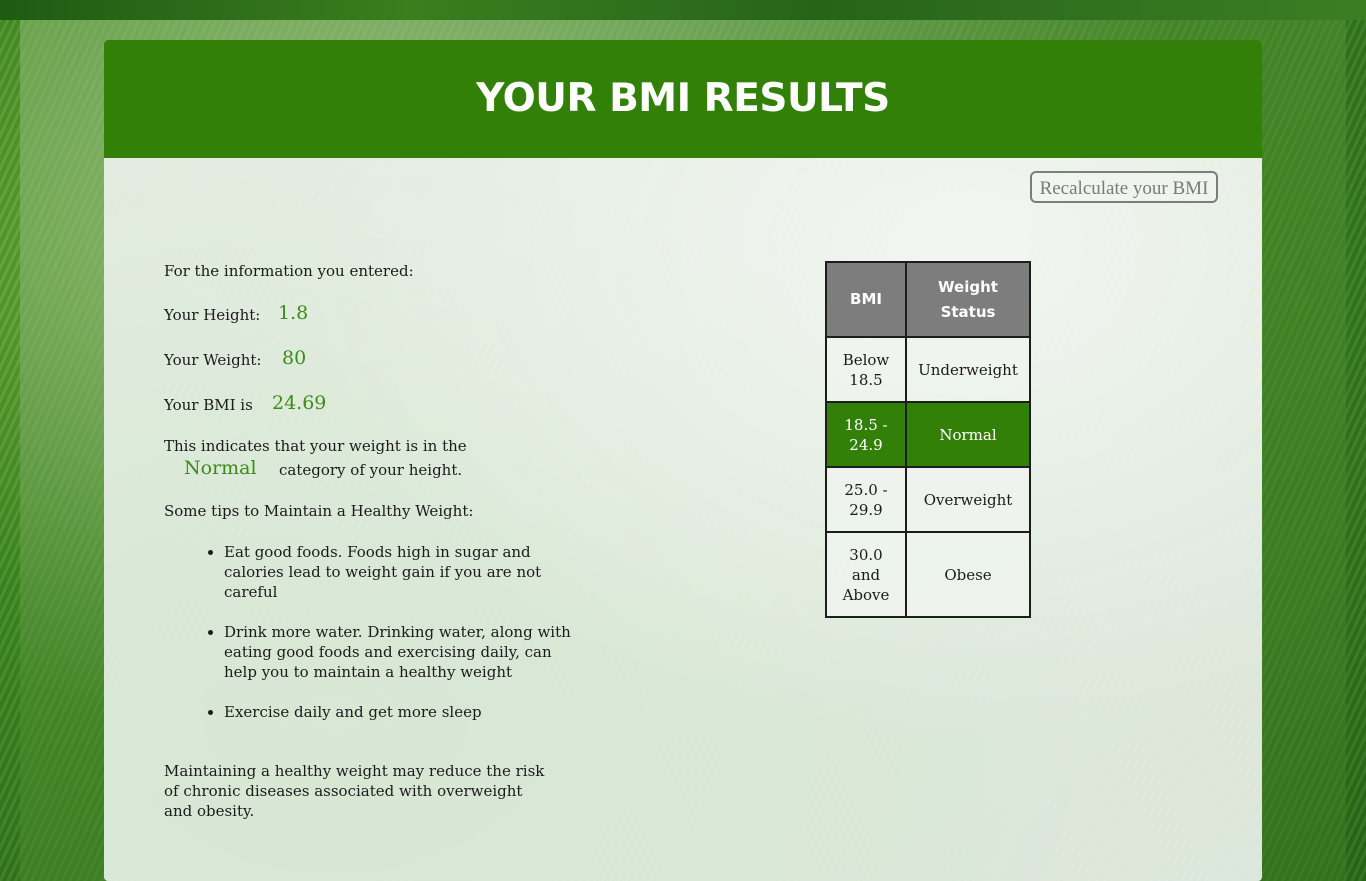  I want to click on background-strip, so click(683, 10).